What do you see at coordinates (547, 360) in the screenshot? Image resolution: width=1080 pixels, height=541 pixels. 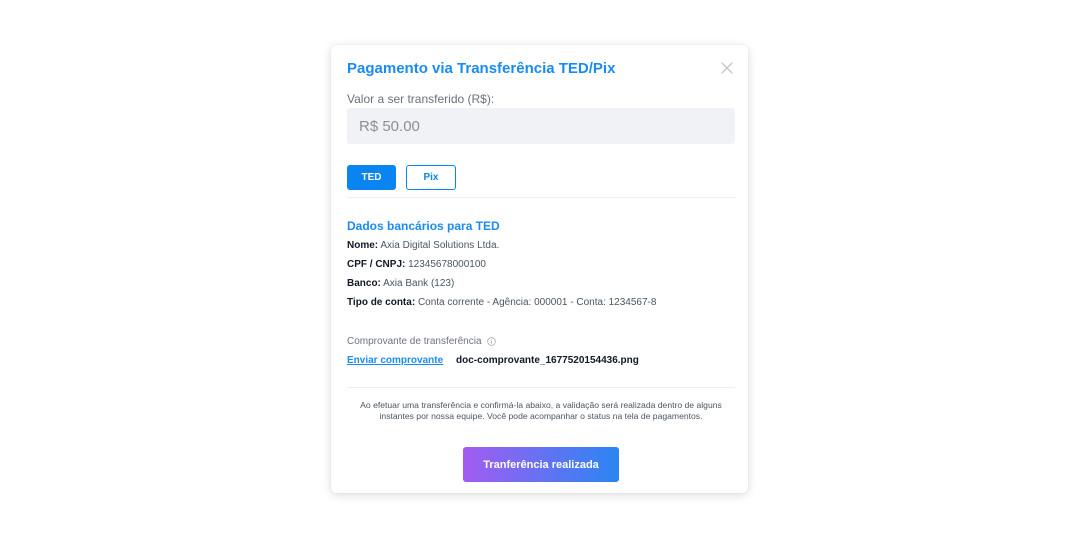 I see `receipt-file-name: doc-comprovante_1677520154436.png` at bounding box center [547, 360].